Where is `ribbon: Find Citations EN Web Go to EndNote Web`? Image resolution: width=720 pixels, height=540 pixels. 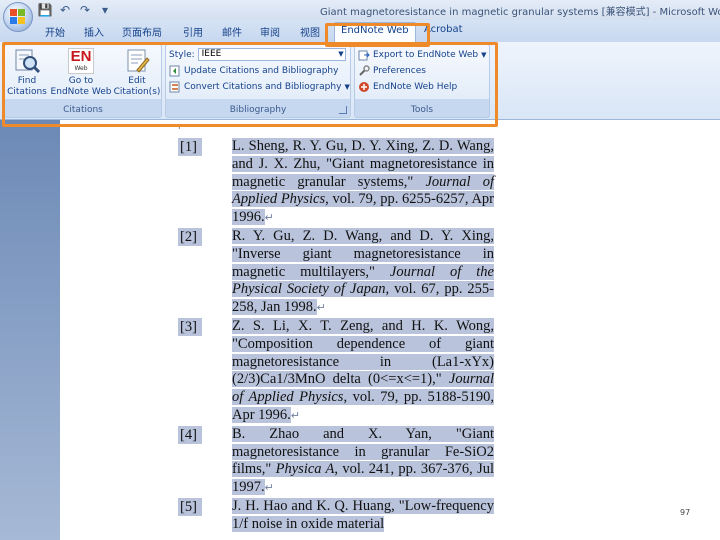
ribbon: Find Citations EN Web Go to EndNote Web is located at coordinates (360, 81).